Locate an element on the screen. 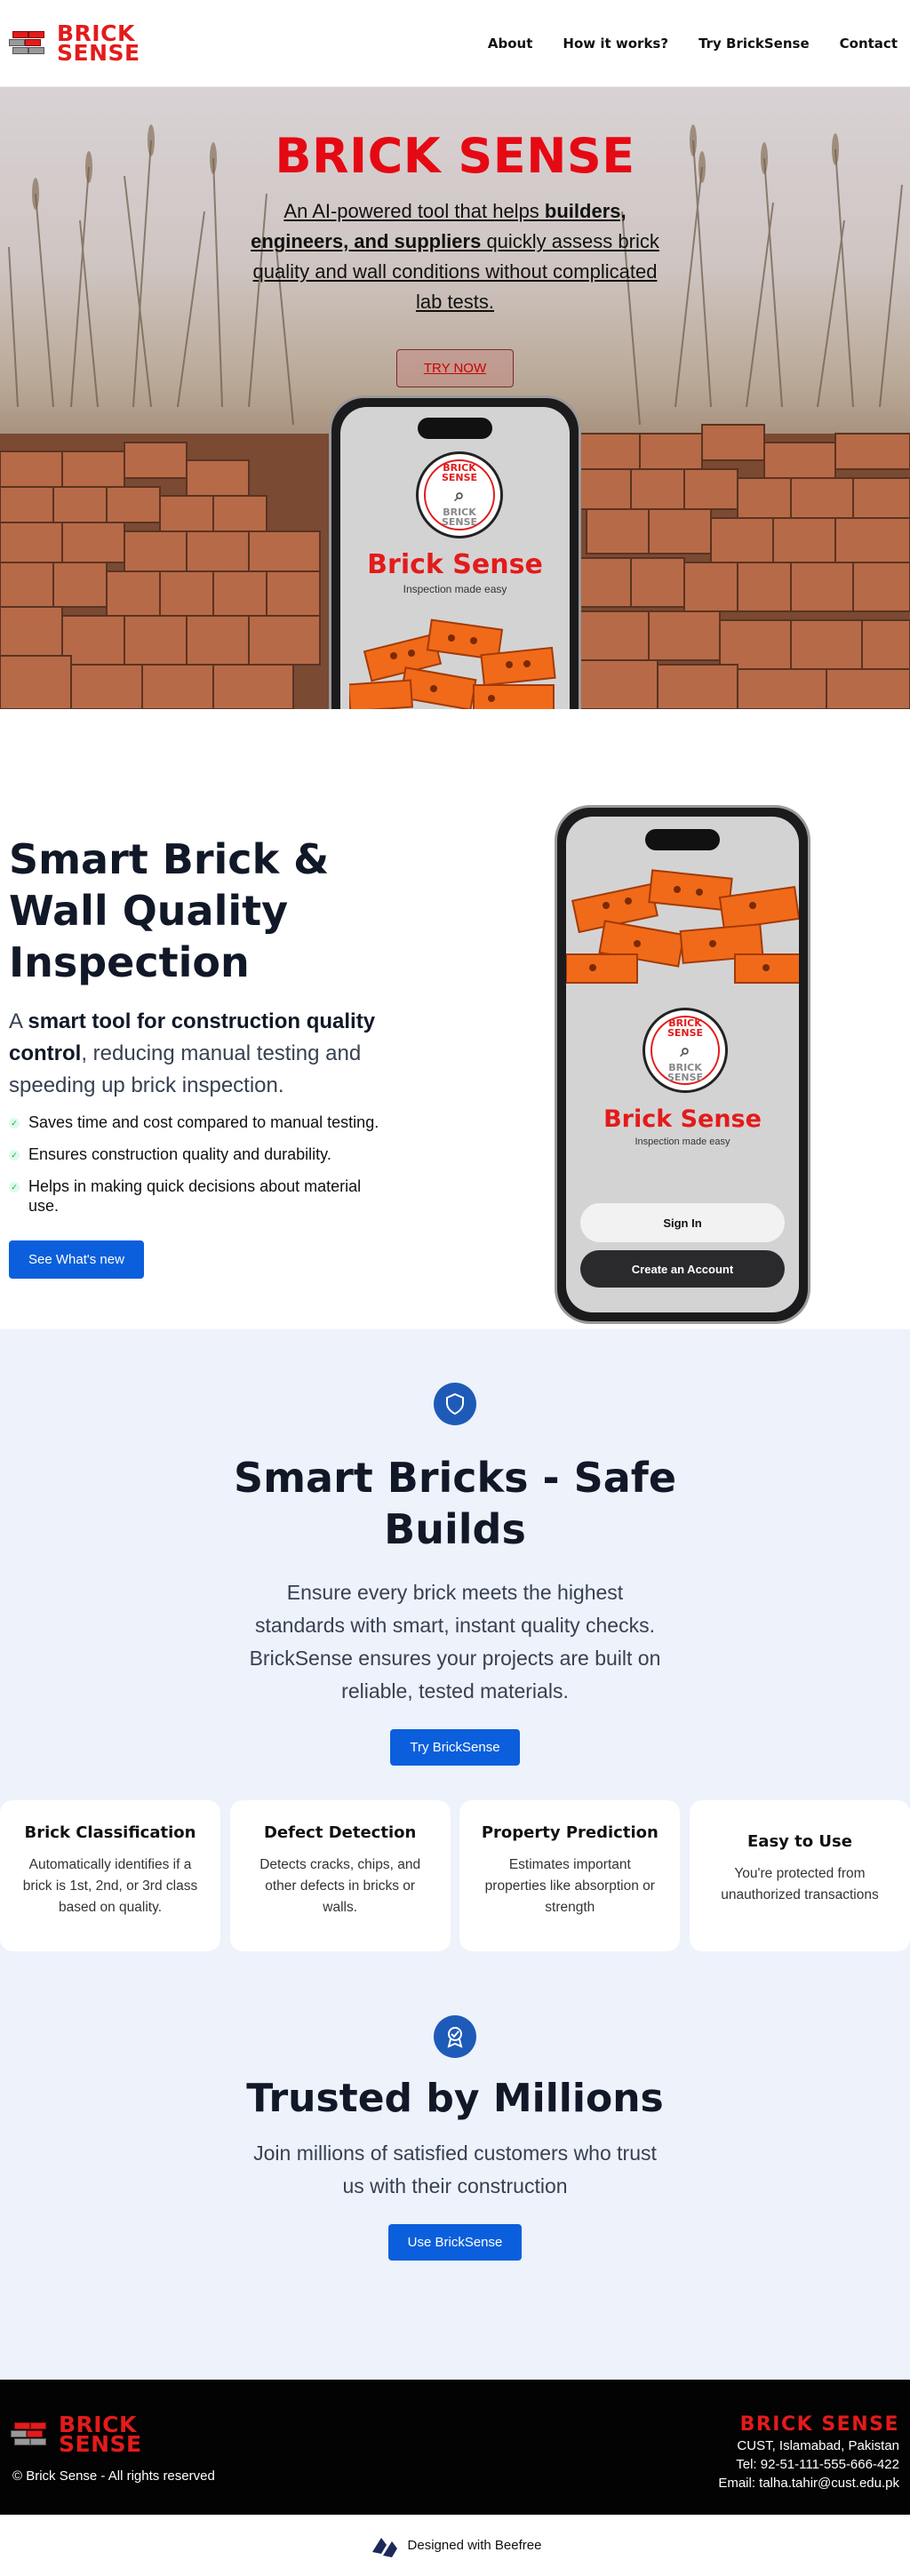 This screenshot has height=2576, width=910. designed-with-text: Designed with Beefree is located at coordinates (475, 2546).